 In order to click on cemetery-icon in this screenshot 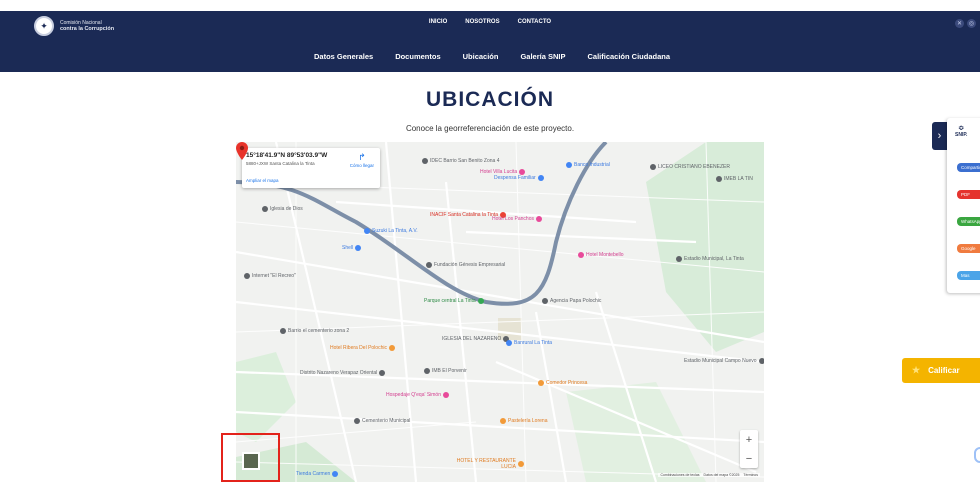, I will do `click(357, 421)`.